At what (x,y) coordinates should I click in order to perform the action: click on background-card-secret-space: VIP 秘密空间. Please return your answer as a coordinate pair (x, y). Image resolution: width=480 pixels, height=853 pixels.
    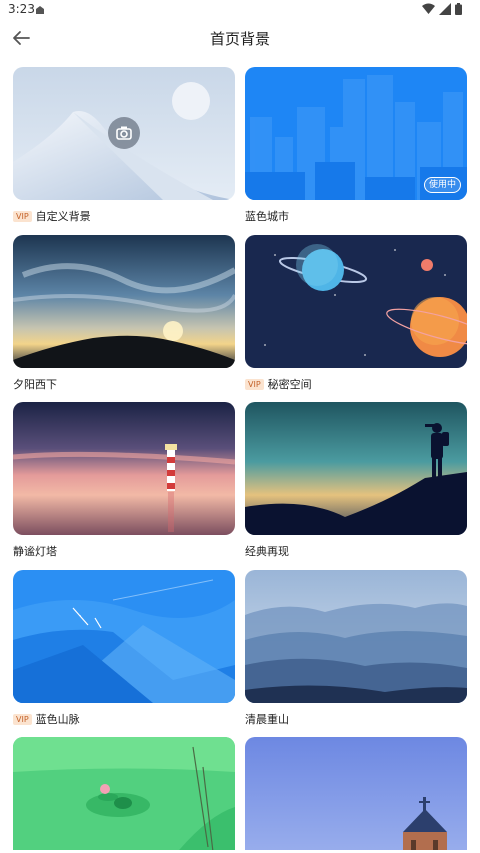
    Looking at the image, I should click on (356, 313).